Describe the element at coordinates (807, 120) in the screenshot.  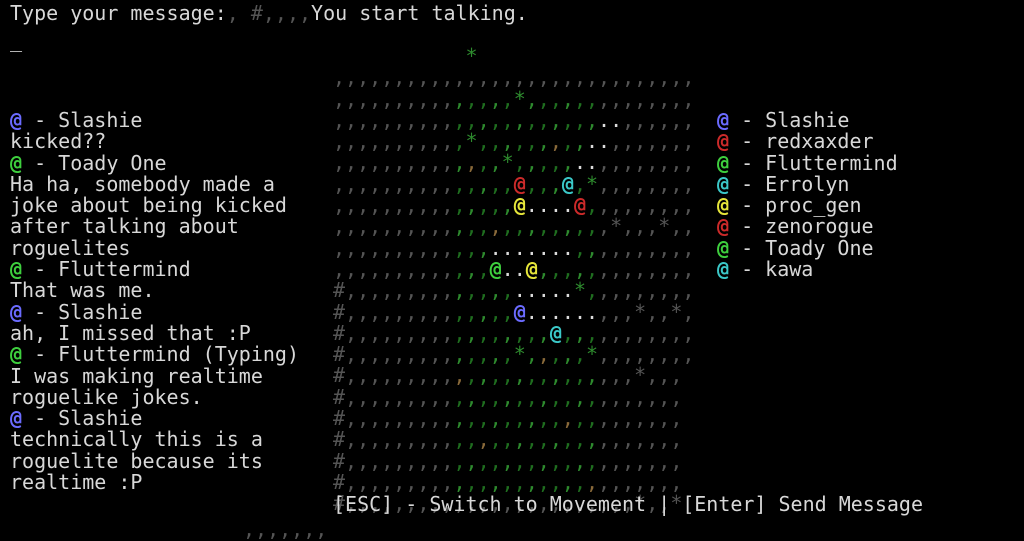
I see `roster-item: @ - Slashie` at that location.